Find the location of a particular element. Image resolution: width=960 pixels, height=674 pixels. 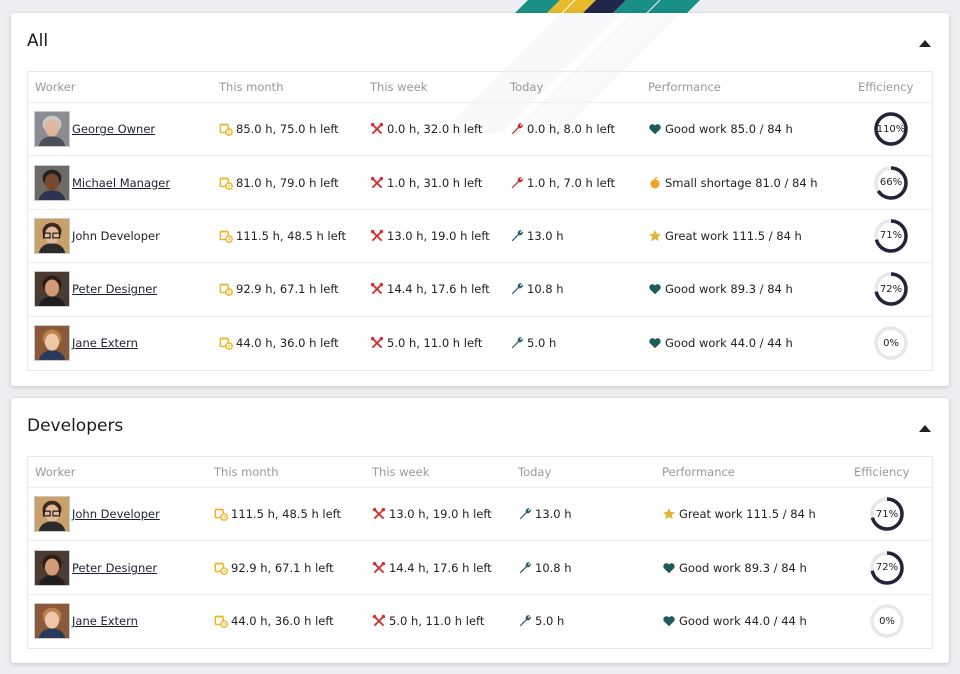

column-this-month: This month is located at coordinates (251, 87).